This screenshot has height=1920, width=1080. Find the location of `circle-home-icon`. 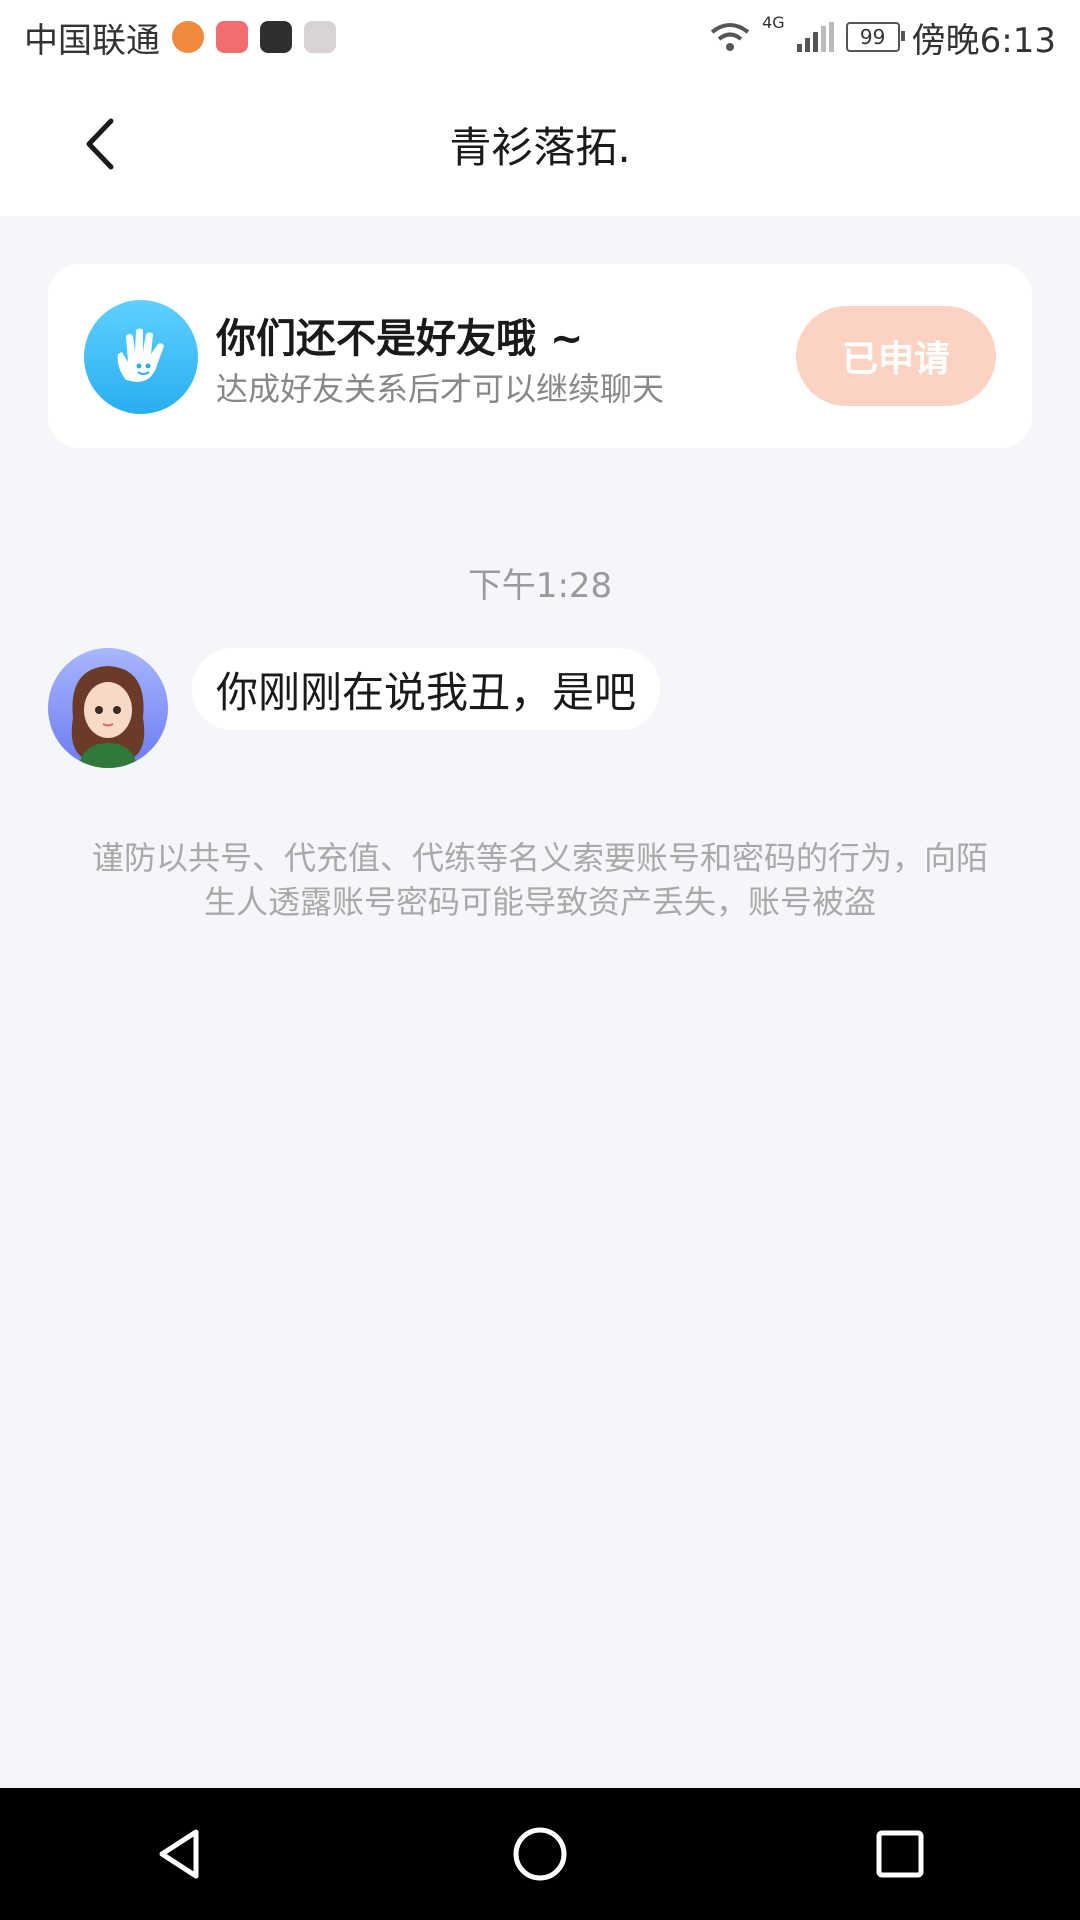

circle-home-icon is located at coordinates (540, 1854).